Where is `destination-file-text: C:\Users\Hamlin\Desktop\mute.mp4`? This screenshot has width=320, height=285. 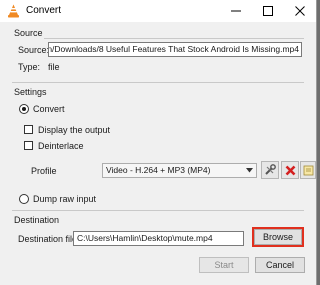
destination-file-text: C:\Users\Hamlin\Desktop\mute.mp4 is located at coordinates (145, 238).